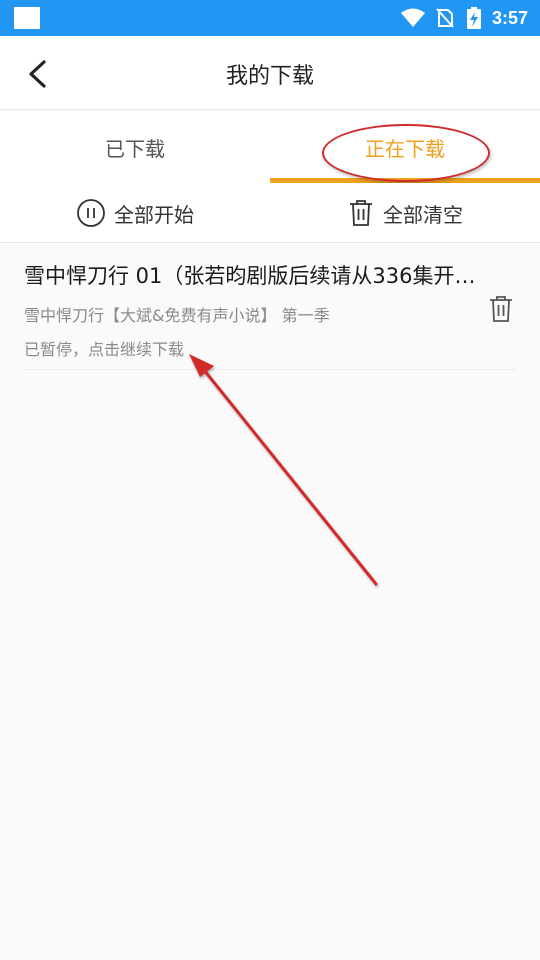  What do you see at coordinates (464, 18) in the screenshot?
I see `status-icons: 3:57` at bounding box center [464, 18].